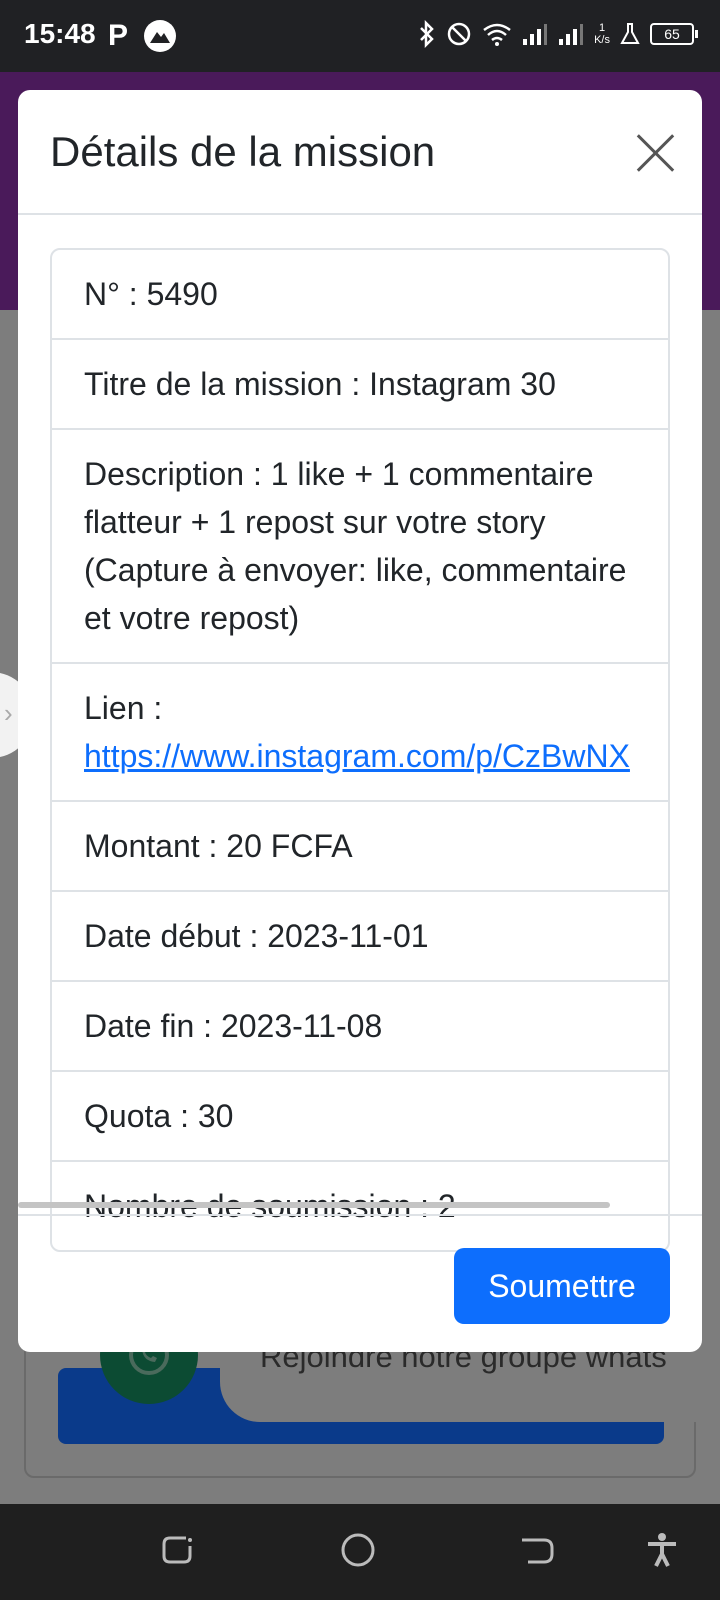 Image resolution: width=720 pixels, height=1600 pixels. I want to click on detail-label: Titre de la mission, so click(226, 384).